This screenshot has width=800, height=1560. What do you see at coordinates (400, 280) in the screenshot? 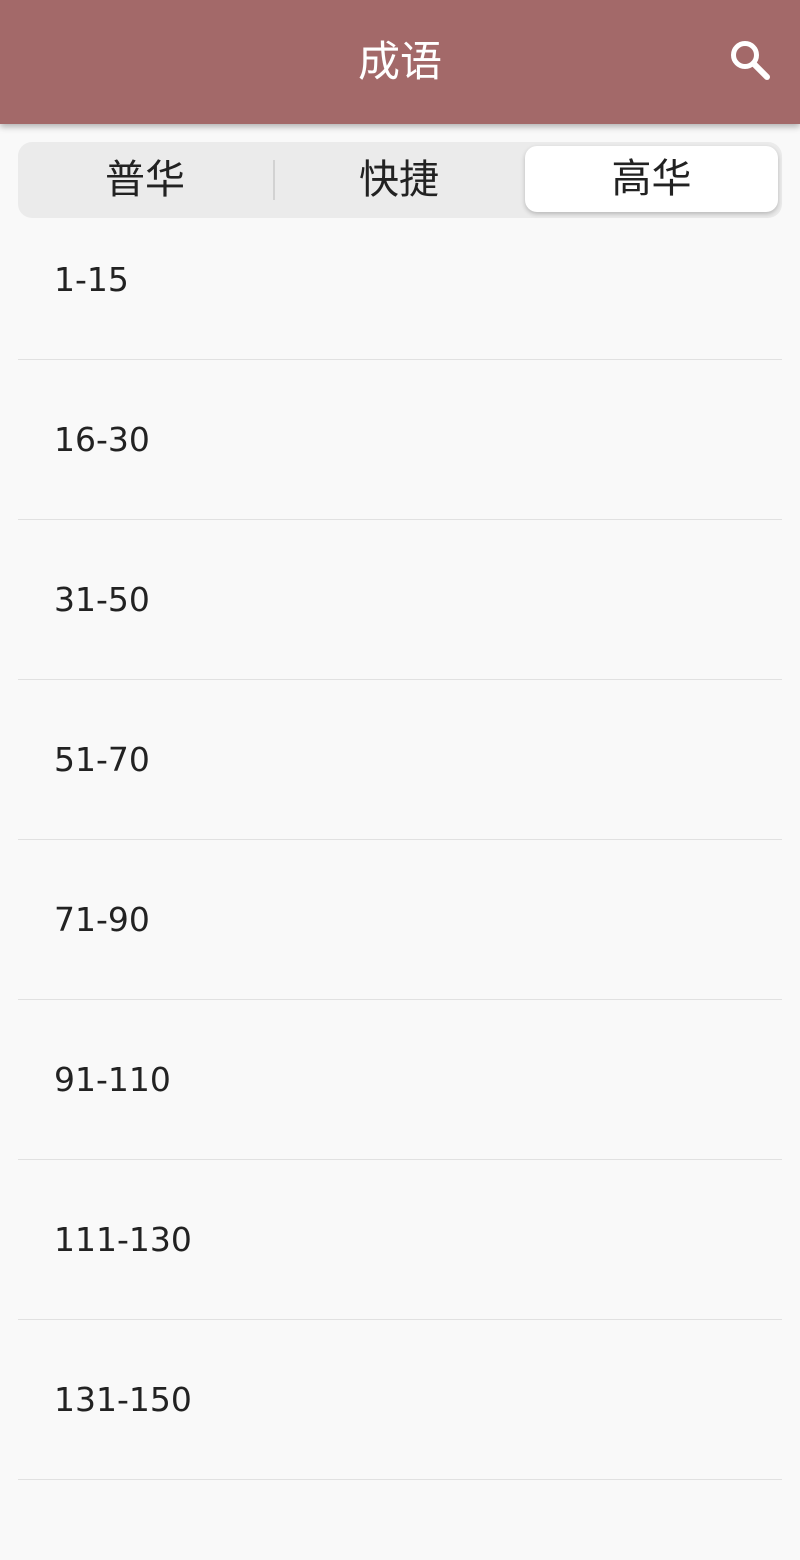
I see `list-item: 1-15` at bounding box center [400, 280].